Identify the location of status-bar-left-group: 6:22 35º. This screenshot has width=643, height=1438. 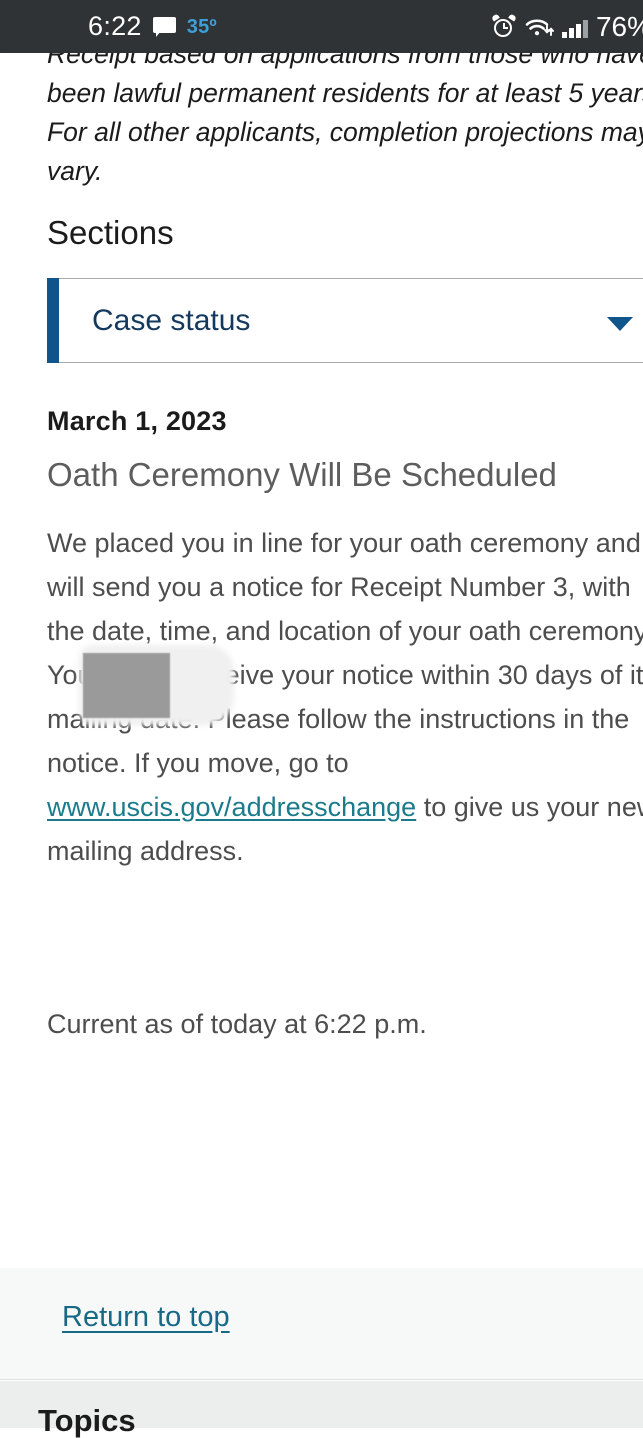
(152, 26).